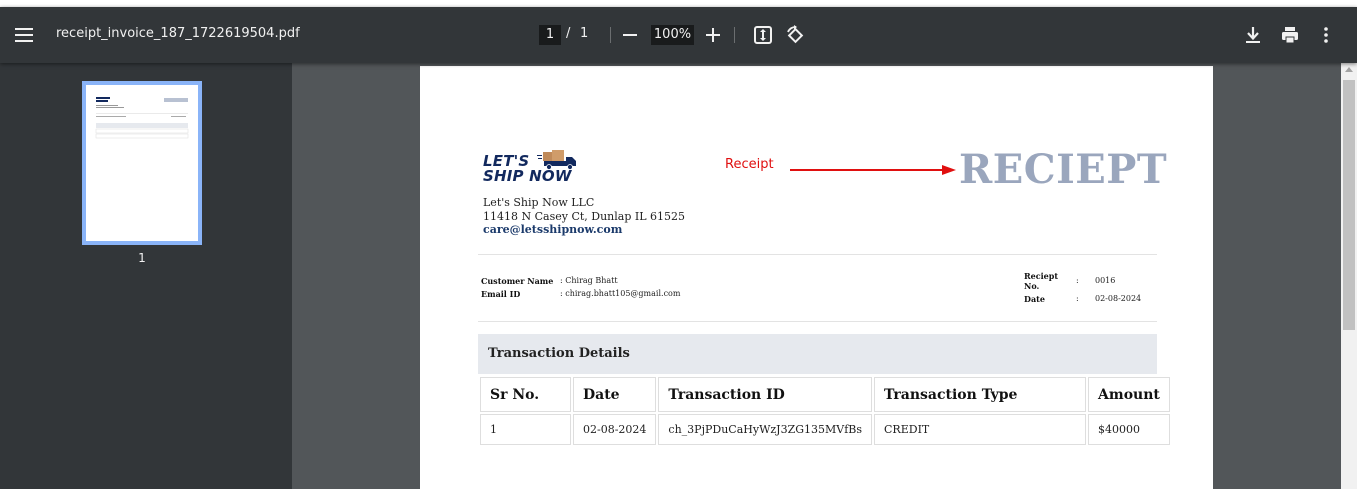  Describe the element at coordinates (1077, 298) in the screenshot. I see `date-colon: :` at that location.